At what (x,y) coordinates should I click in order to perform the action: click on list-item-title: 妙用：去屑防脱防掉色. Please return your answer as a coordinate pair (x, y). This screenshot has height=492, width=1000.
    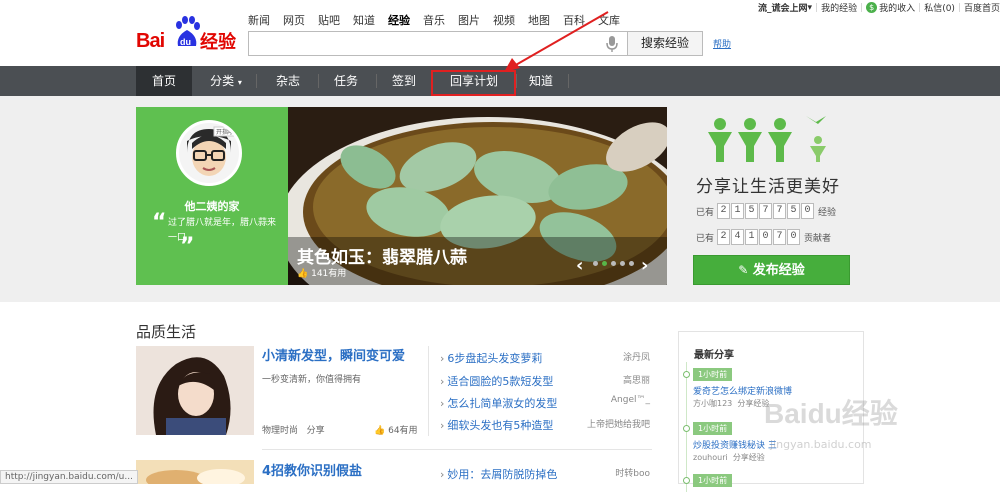
    Looking at the image, I should click on (498, 474).